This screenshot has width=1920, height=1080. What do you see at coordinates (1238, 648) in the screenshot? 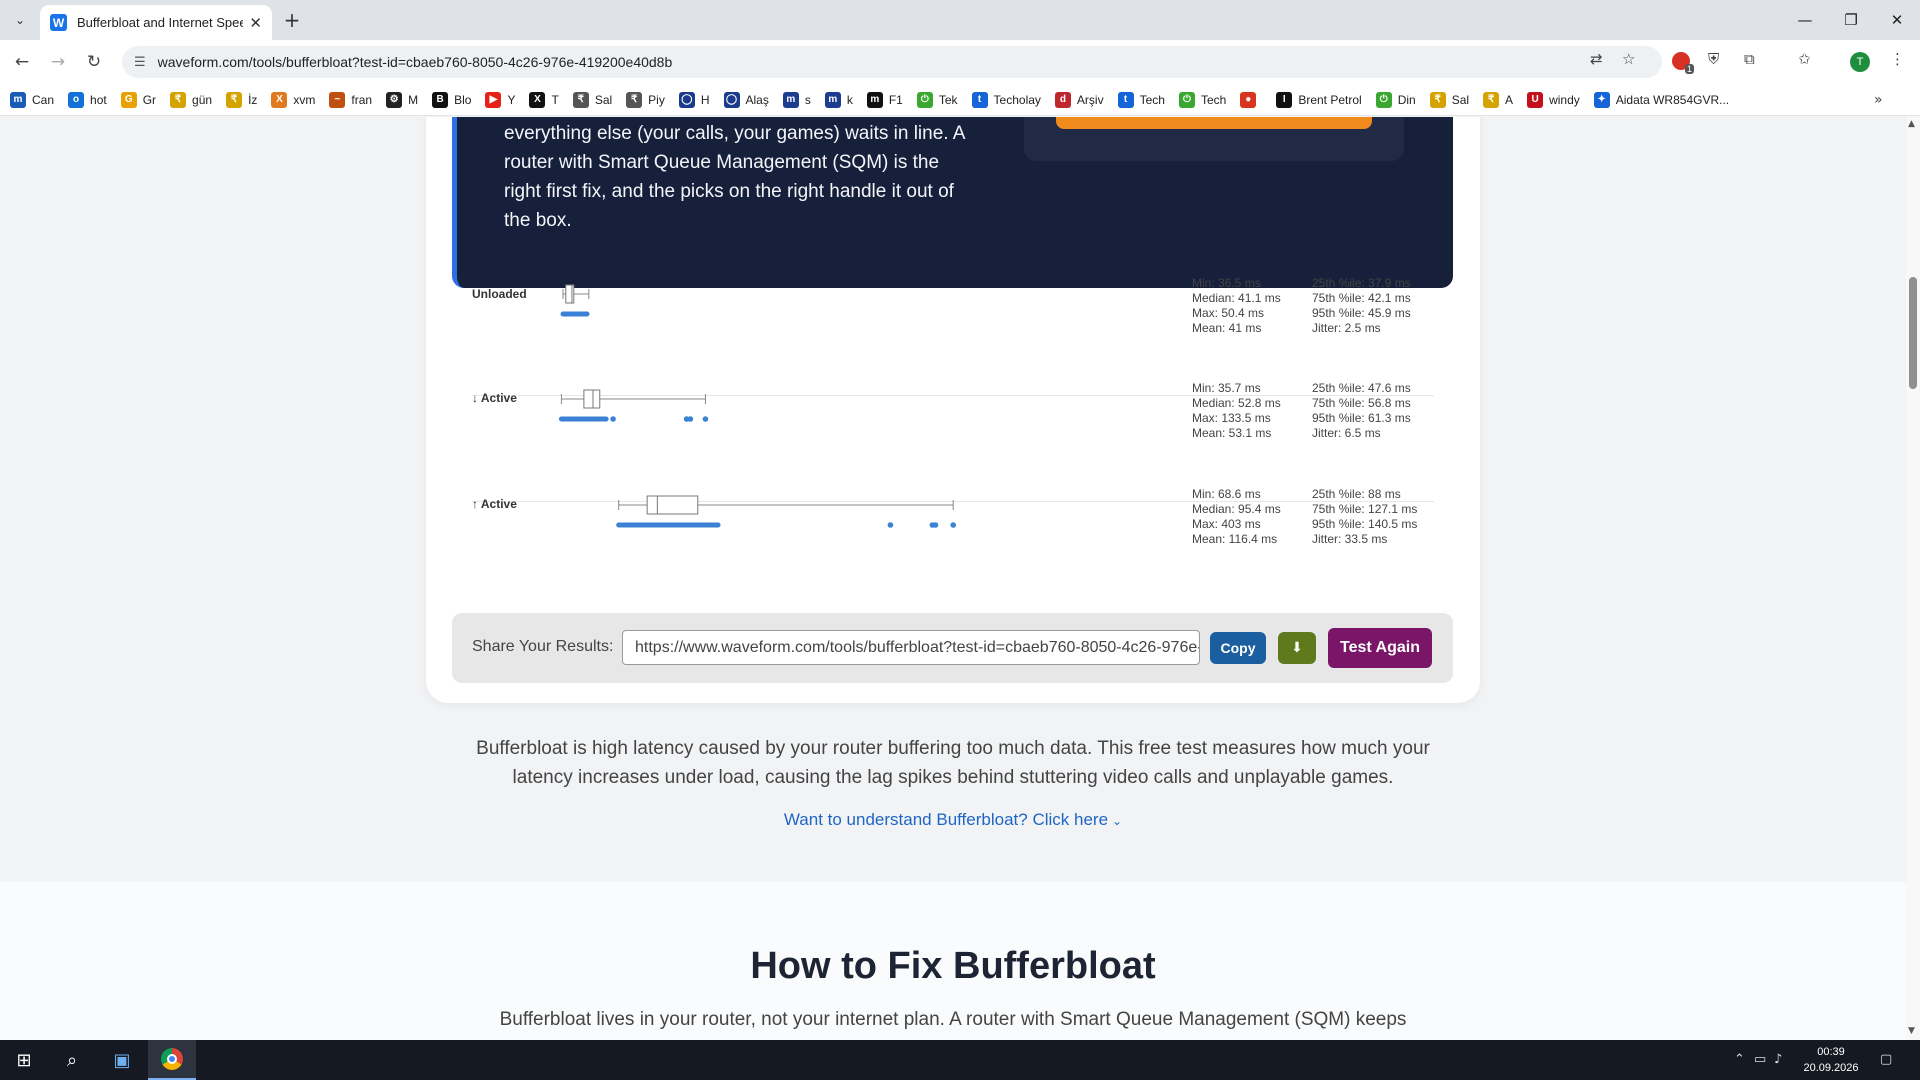
I see `copy-button: Copy` at bounding box center [1238, 648].